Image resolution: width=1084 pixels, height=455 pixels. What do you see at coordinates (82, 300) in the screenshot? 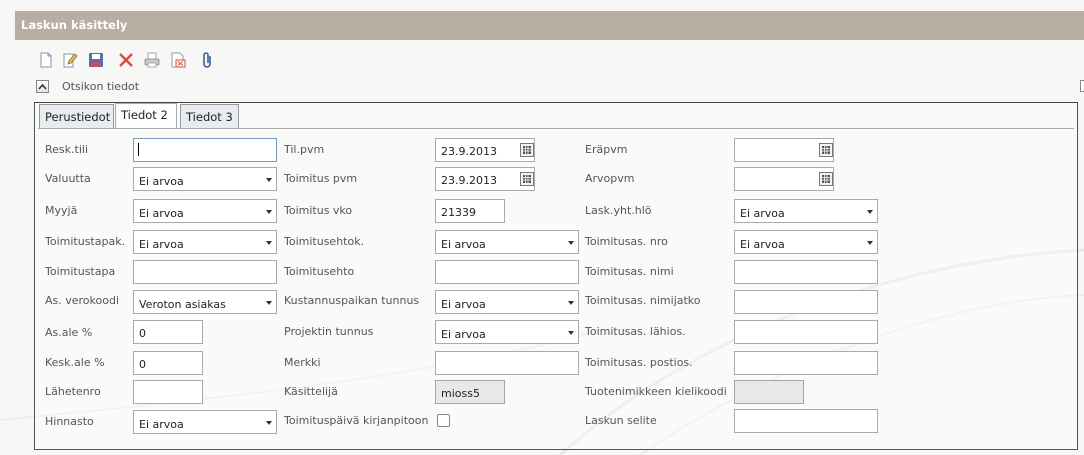
I see `label-as-verokoodi: As. verokoodi` at bounding box center [82, 300].